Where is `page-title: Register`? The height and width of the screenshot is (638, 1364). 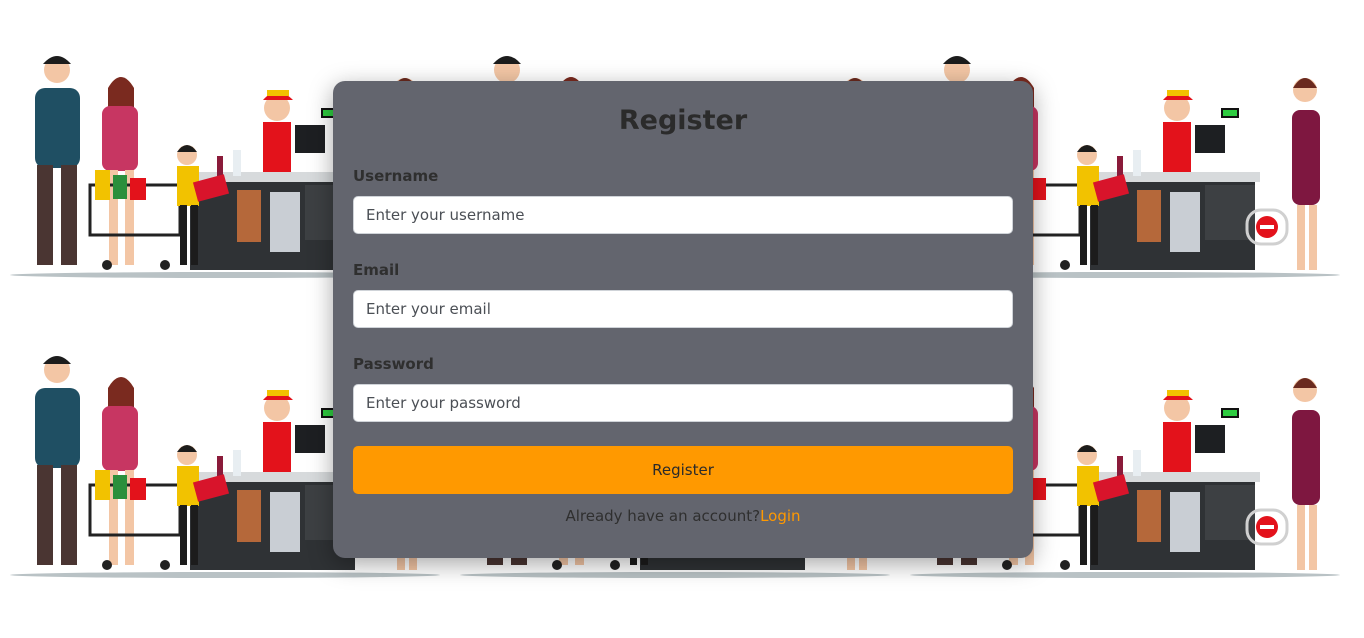 page-title: Register is located at coordinates (683, 120).